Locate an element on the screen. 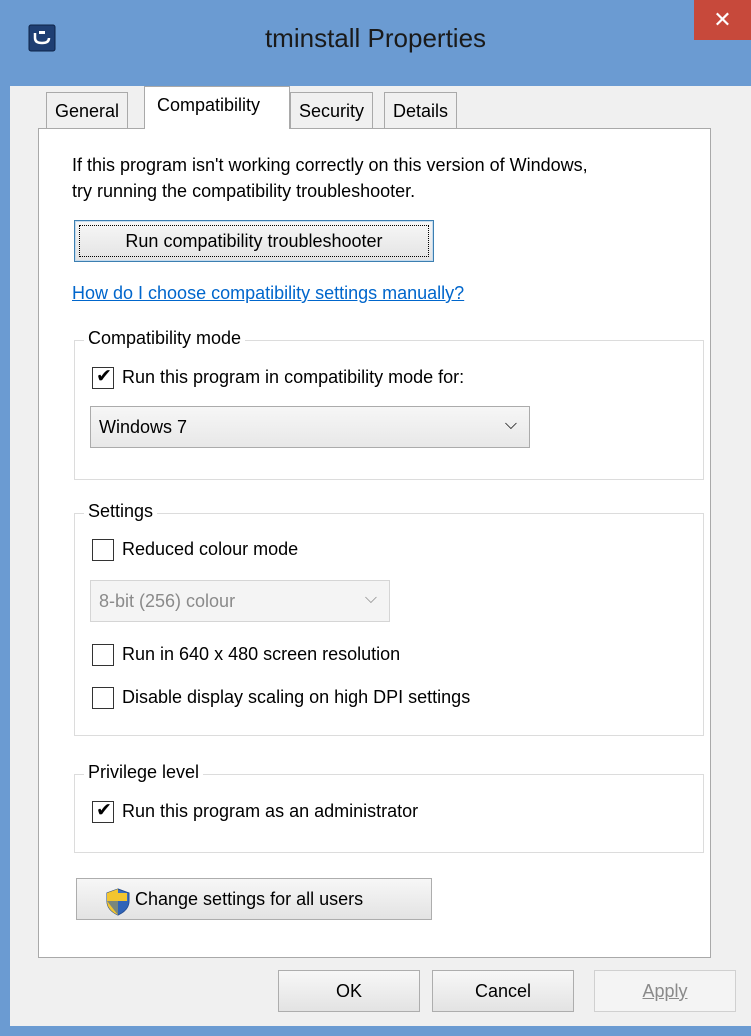 The height and width of the screenshot is (1036, 751). window-title: tminstall Properties is located at coordinates (375, 38).